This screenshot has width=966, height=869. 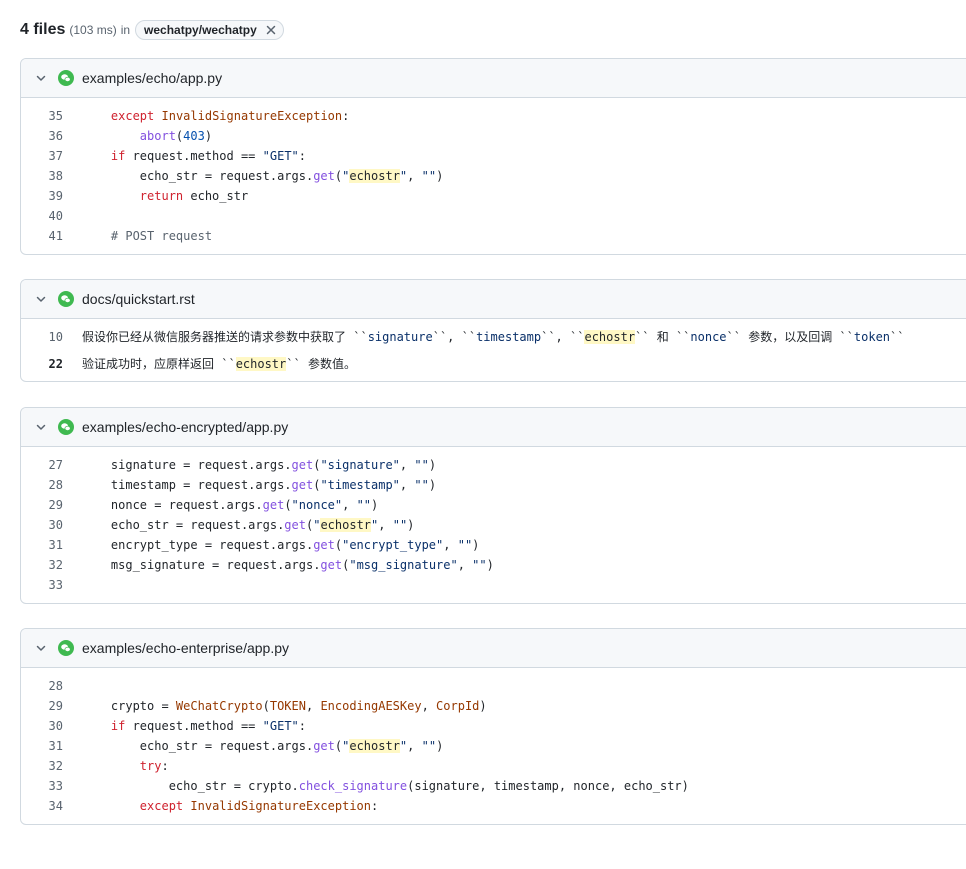 What do you see at coordinates (42, 196) in the screenshot?
I see `line-number: 39` at bounding box center [42, 196].